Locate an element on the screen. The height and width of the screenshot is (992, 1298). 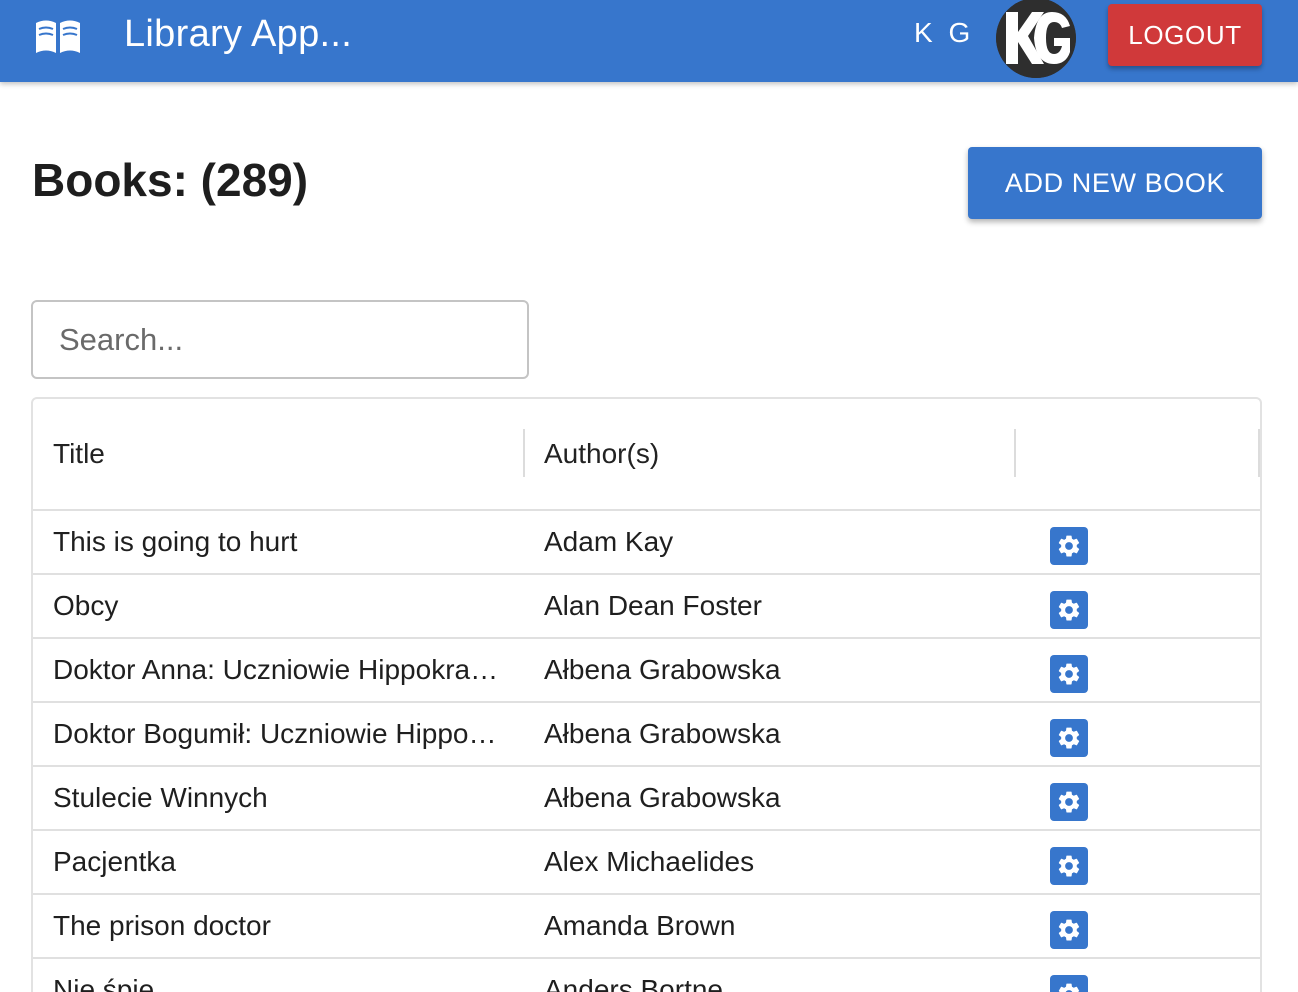
add-new-book-button: ADD NEW BOOK is located at coordinates (1115, 183).